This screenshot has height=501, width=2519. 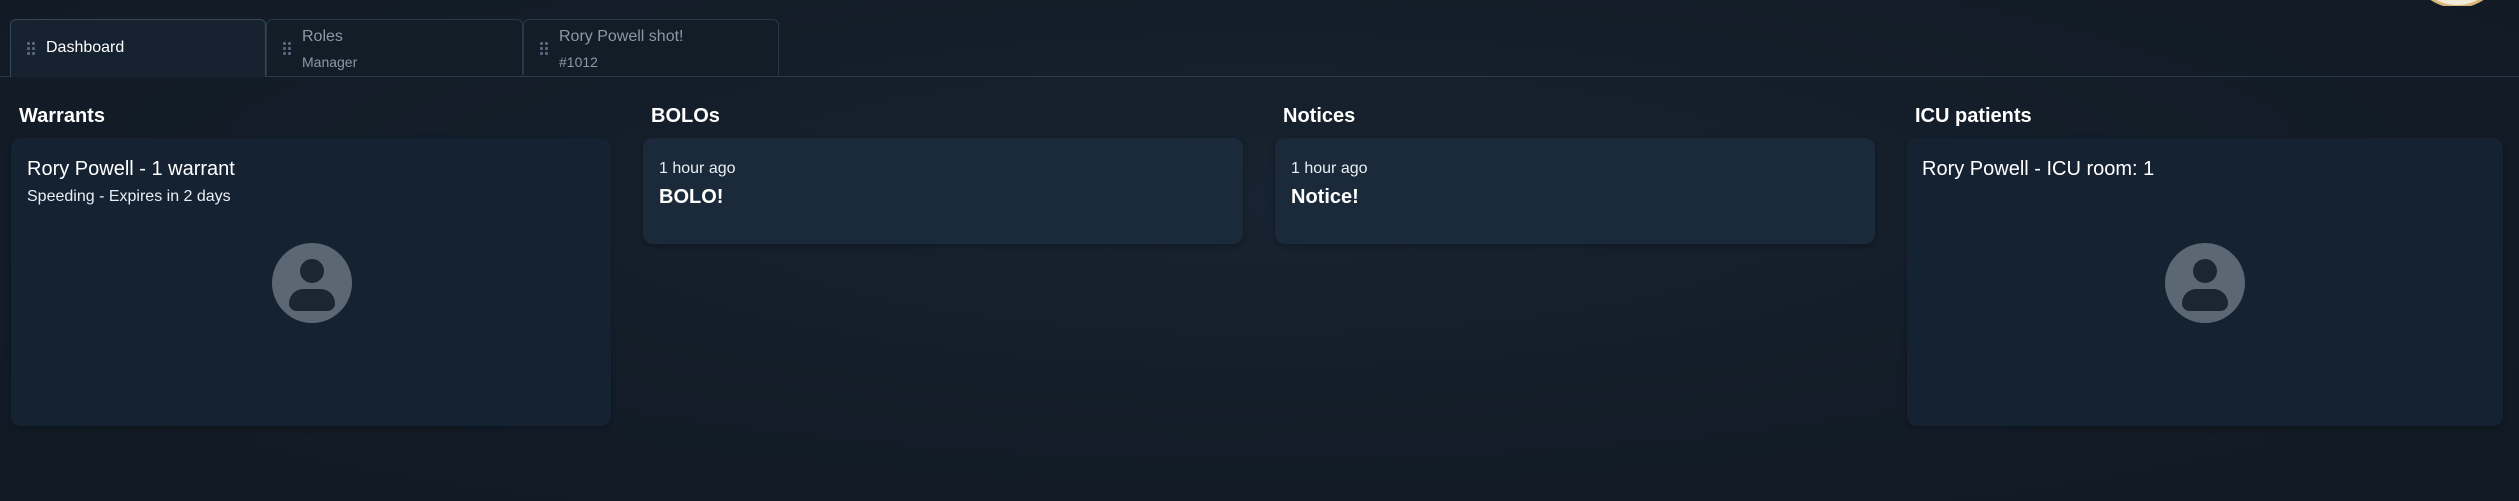 I want to click on bolo-card: 1 hour ago BOLO!, so click(x=943, y=191).